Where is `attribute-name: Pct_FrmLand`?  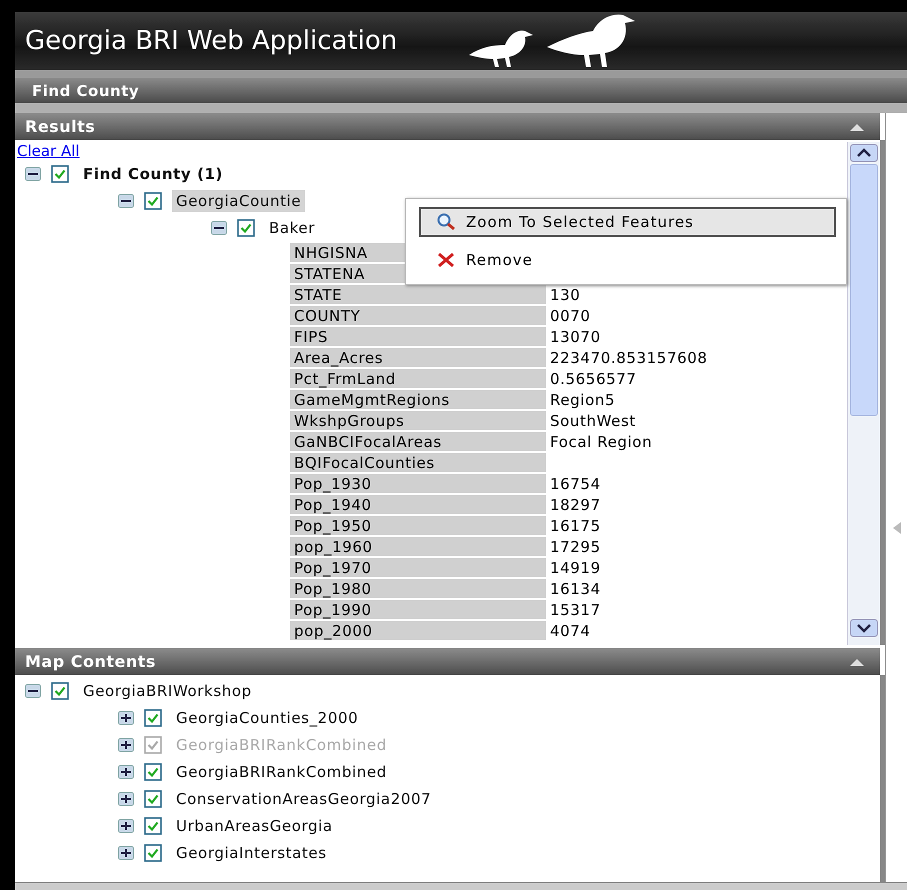 attribute-name: Pct_FrmLand is located at coordinates (418, 378).